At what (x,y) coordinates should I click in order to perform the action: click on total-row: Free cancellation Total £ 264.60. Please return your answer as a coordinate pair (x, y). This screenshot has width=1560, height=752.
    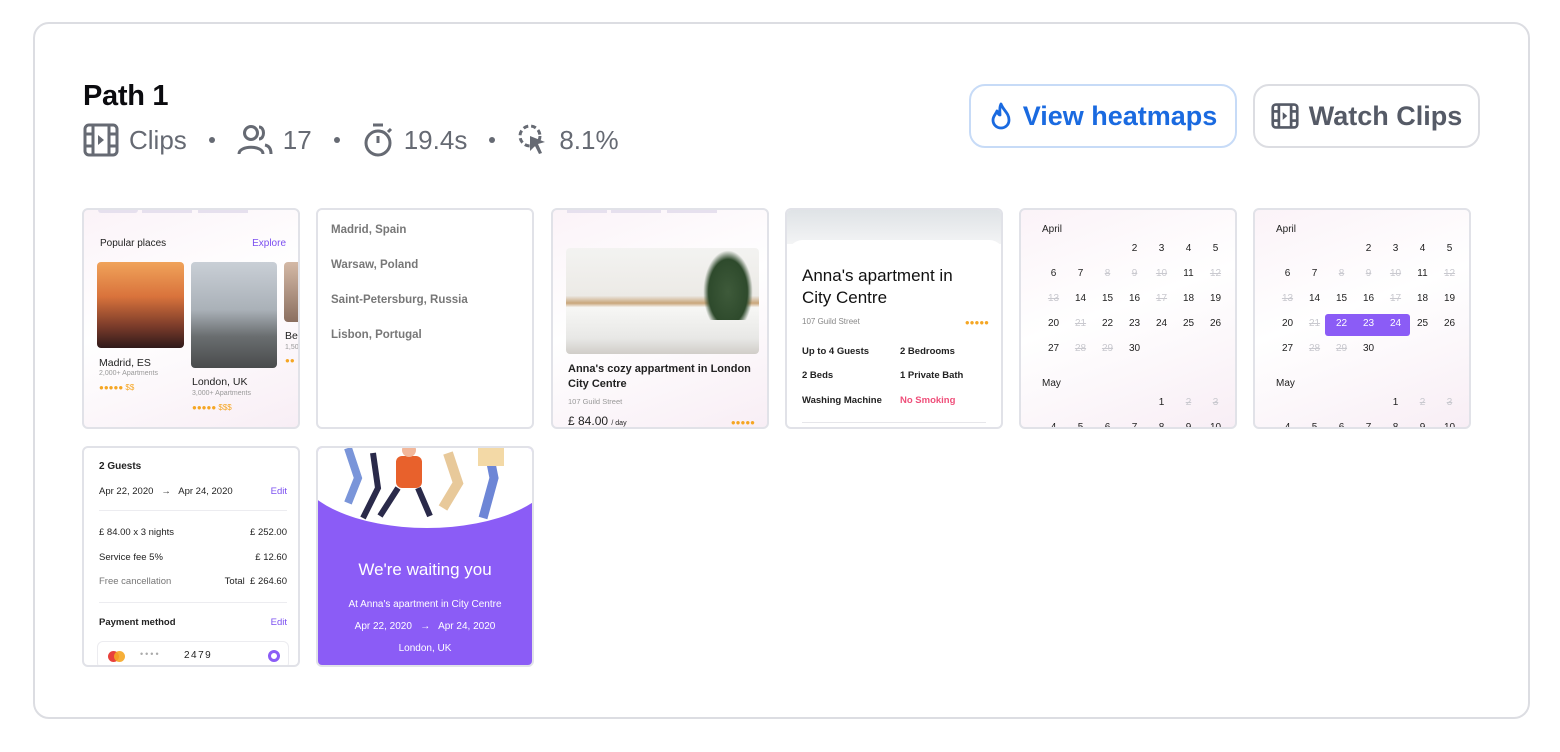
    Looking at the image, I should click on (193, 581).